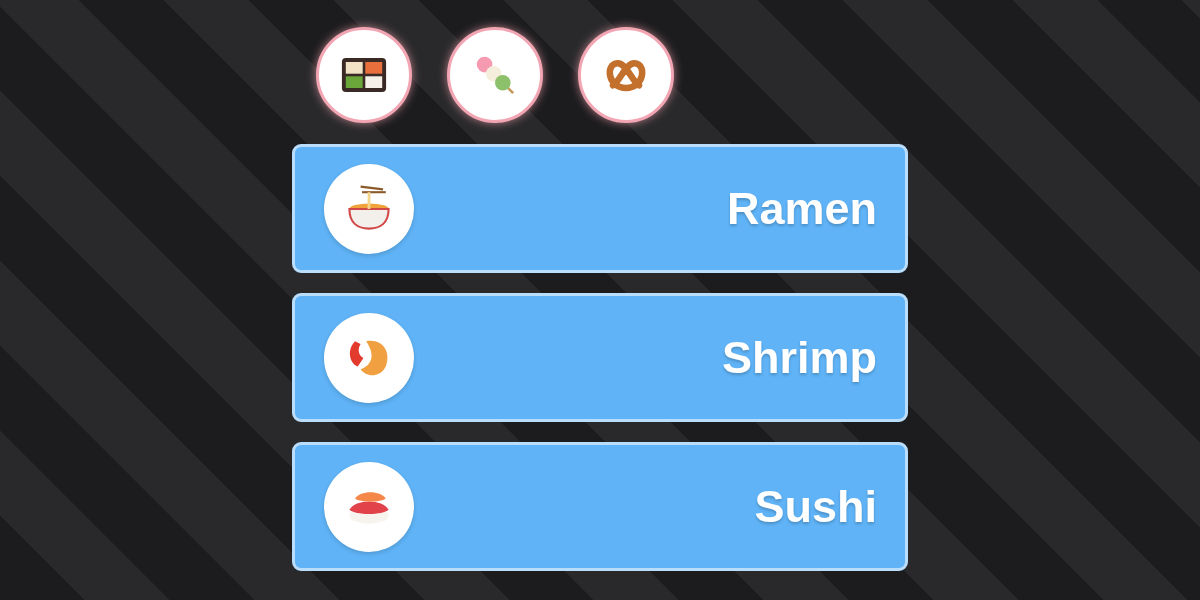 The image size is (1200, 600). I want to click on food-card: Ramen, so click(600, 208).